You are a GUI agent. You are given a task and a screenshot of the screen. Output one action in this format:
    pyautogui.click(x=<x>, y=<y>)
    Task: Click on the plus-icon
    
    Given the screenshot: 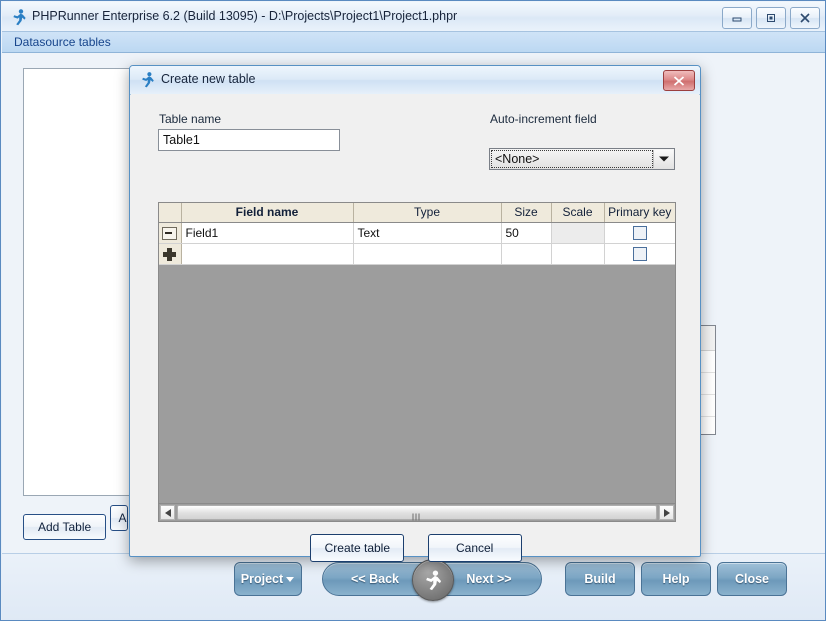 What is the action you would take?
    pyautogui.click(x=170, y=254)
    